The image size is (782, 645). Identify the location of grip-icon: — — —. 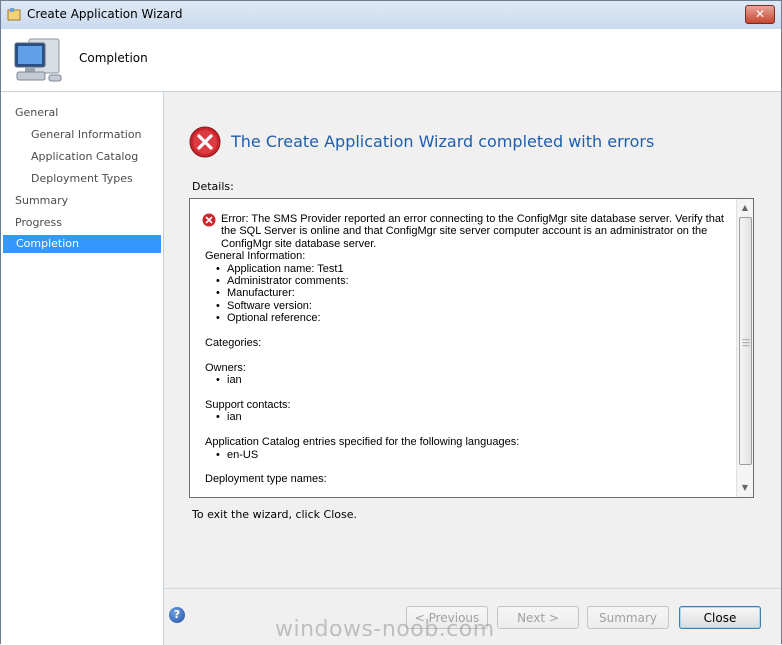
(746, 342).